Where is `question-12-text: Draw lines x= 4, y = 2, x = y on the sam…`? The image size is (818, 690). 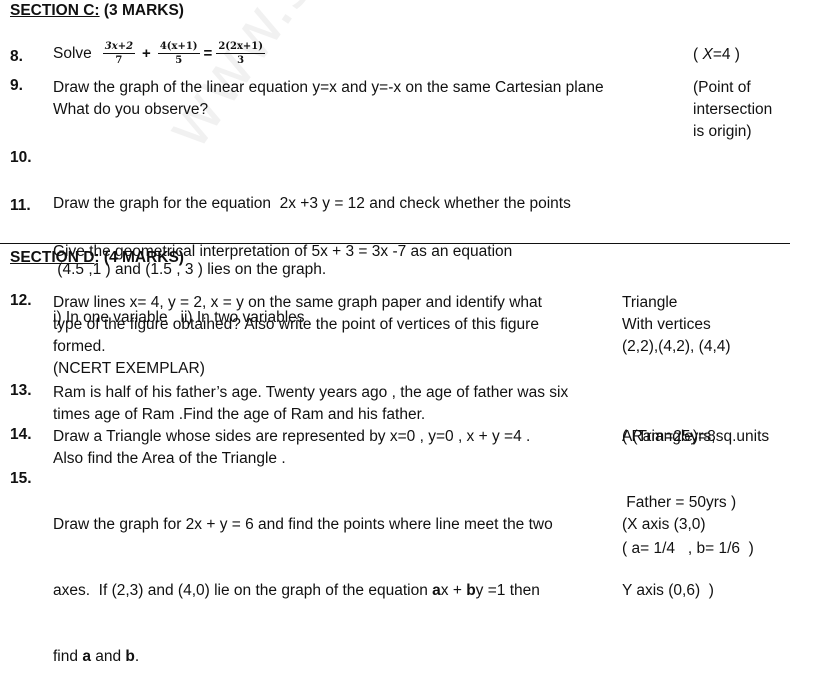 question-12-text: Draw lines x= 4, y = 2, x = y on the sam… is located at coordinates (297, 336).